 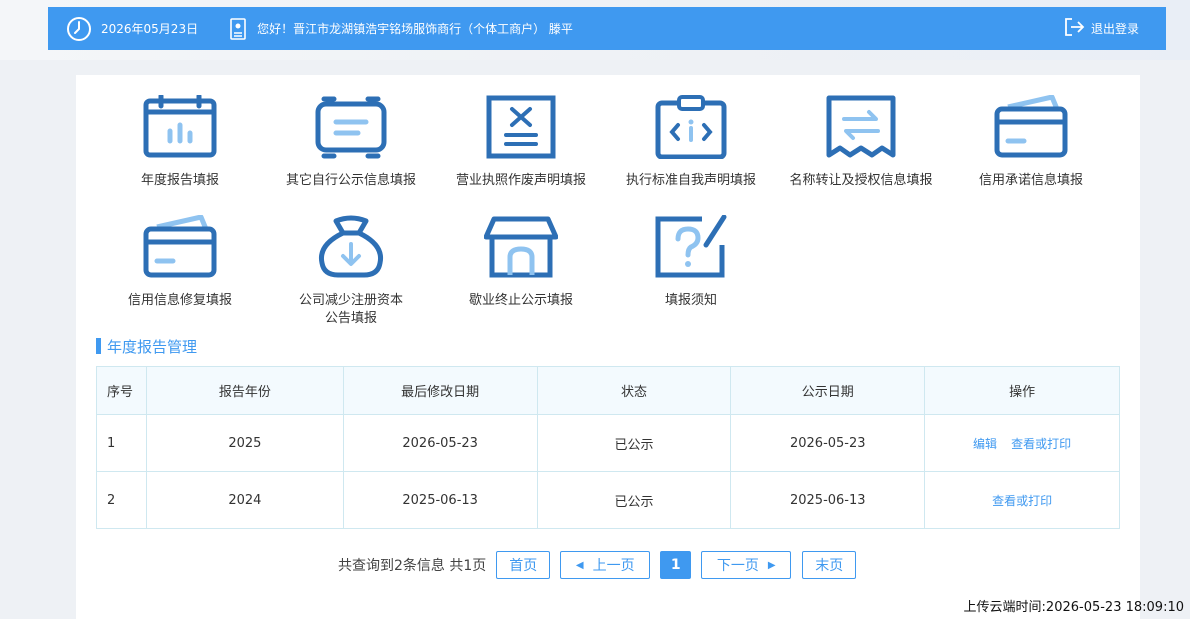 I want to click on menu-label: 信用承诺信息填报, so click(x=1030, y=180).